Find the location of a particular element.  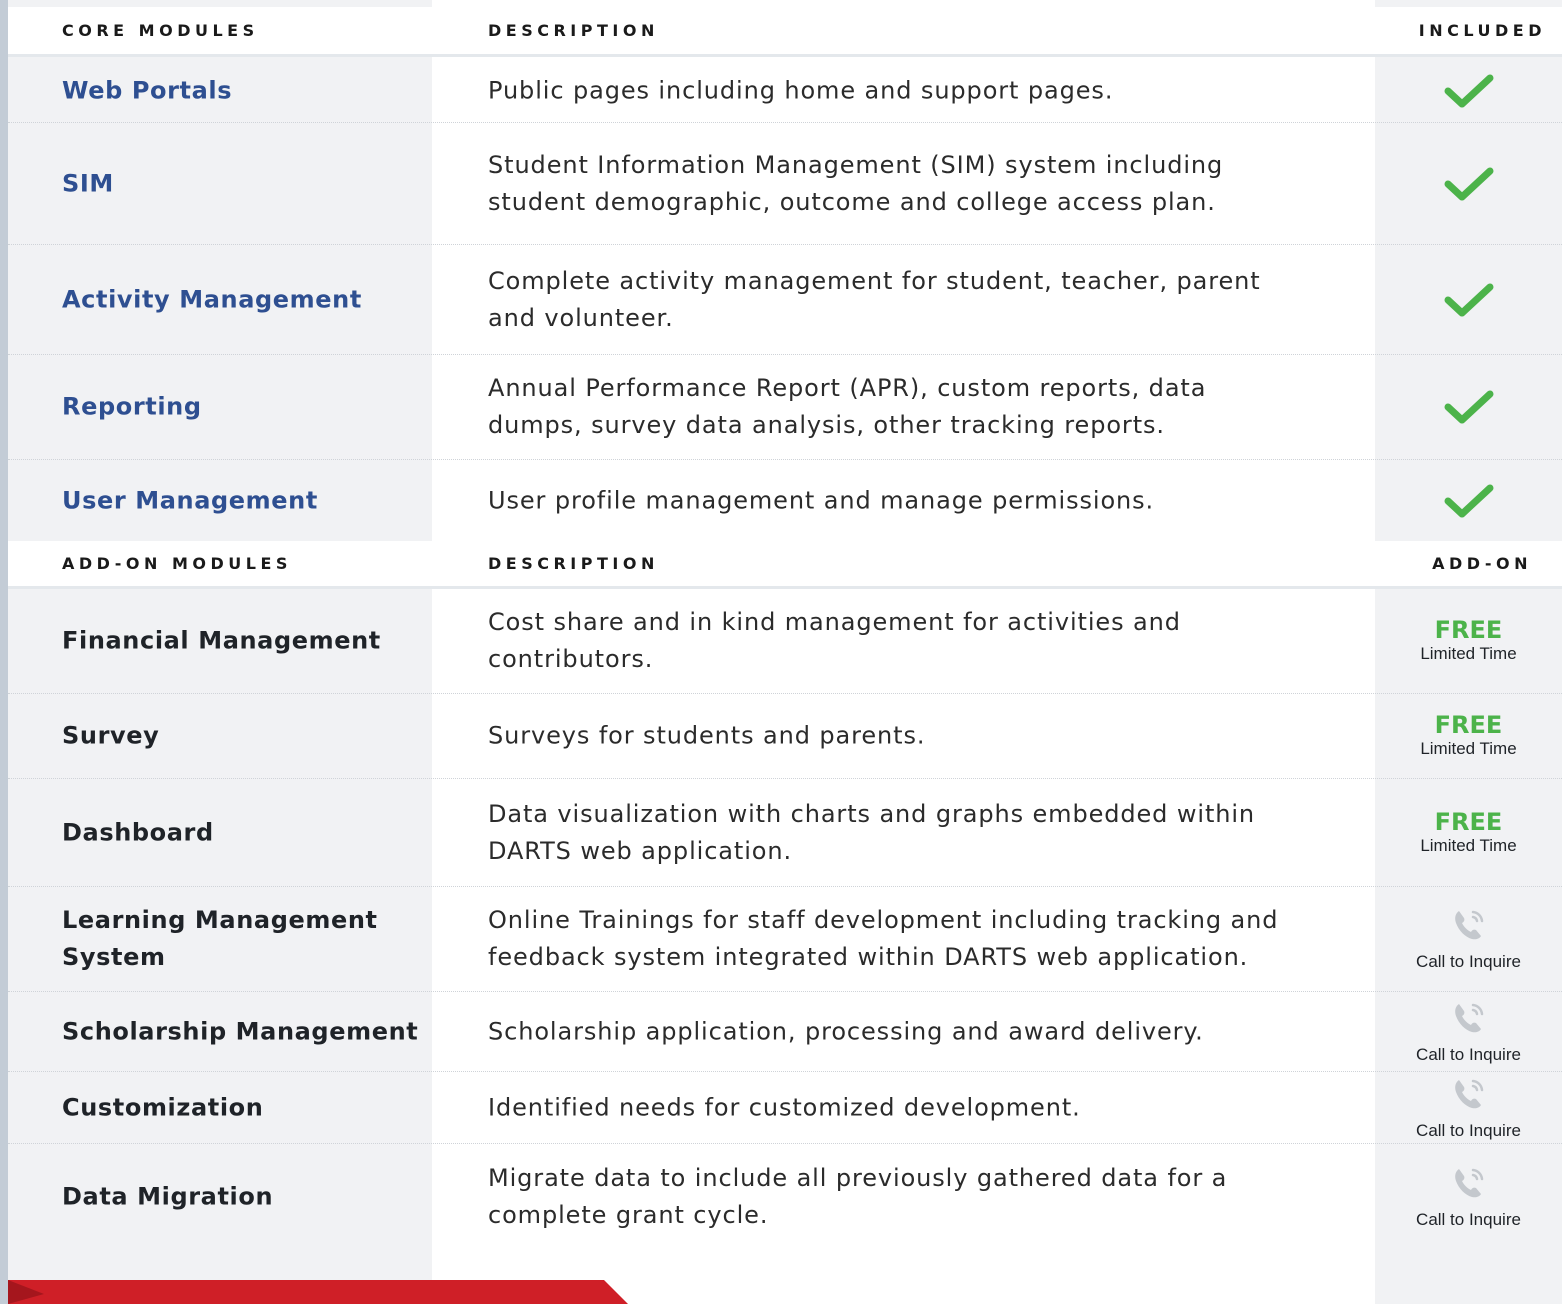

module-name: Reporting is located at coordinates (132, 406).